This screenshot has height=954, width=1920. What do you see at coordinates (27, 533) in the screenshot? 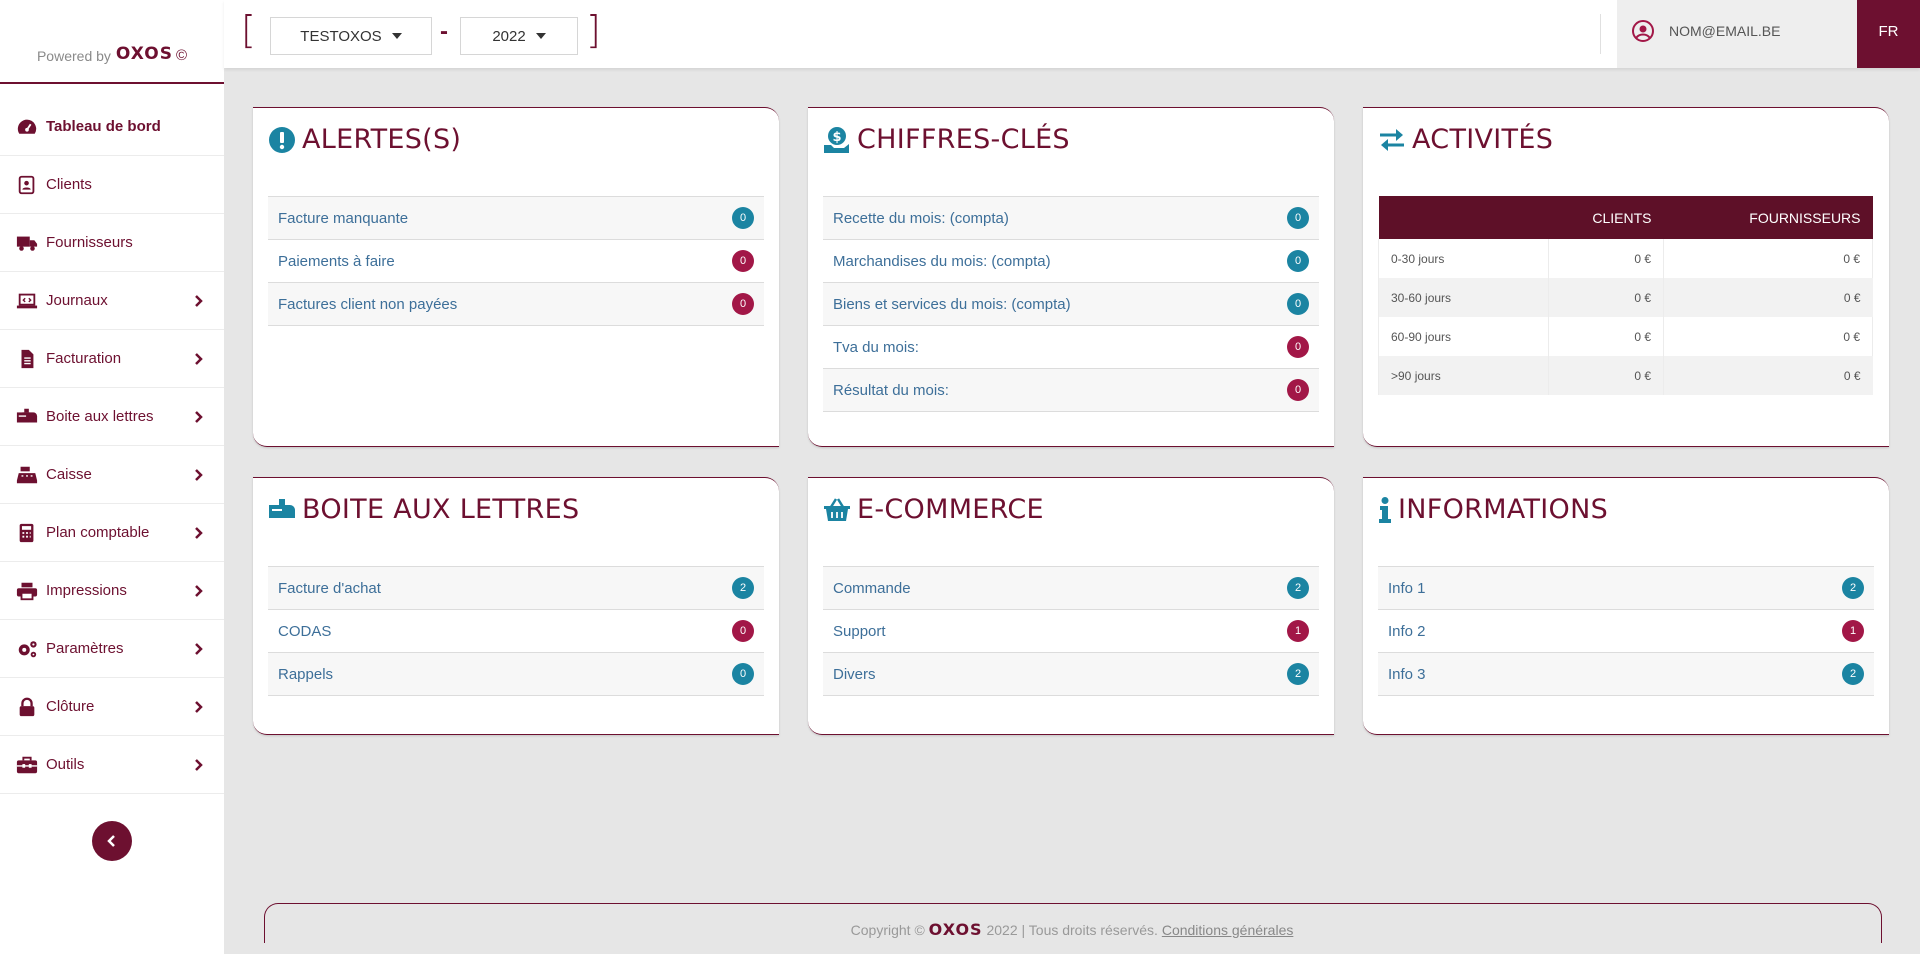
I see `calculator-icon` at bounding box center [27, 533].